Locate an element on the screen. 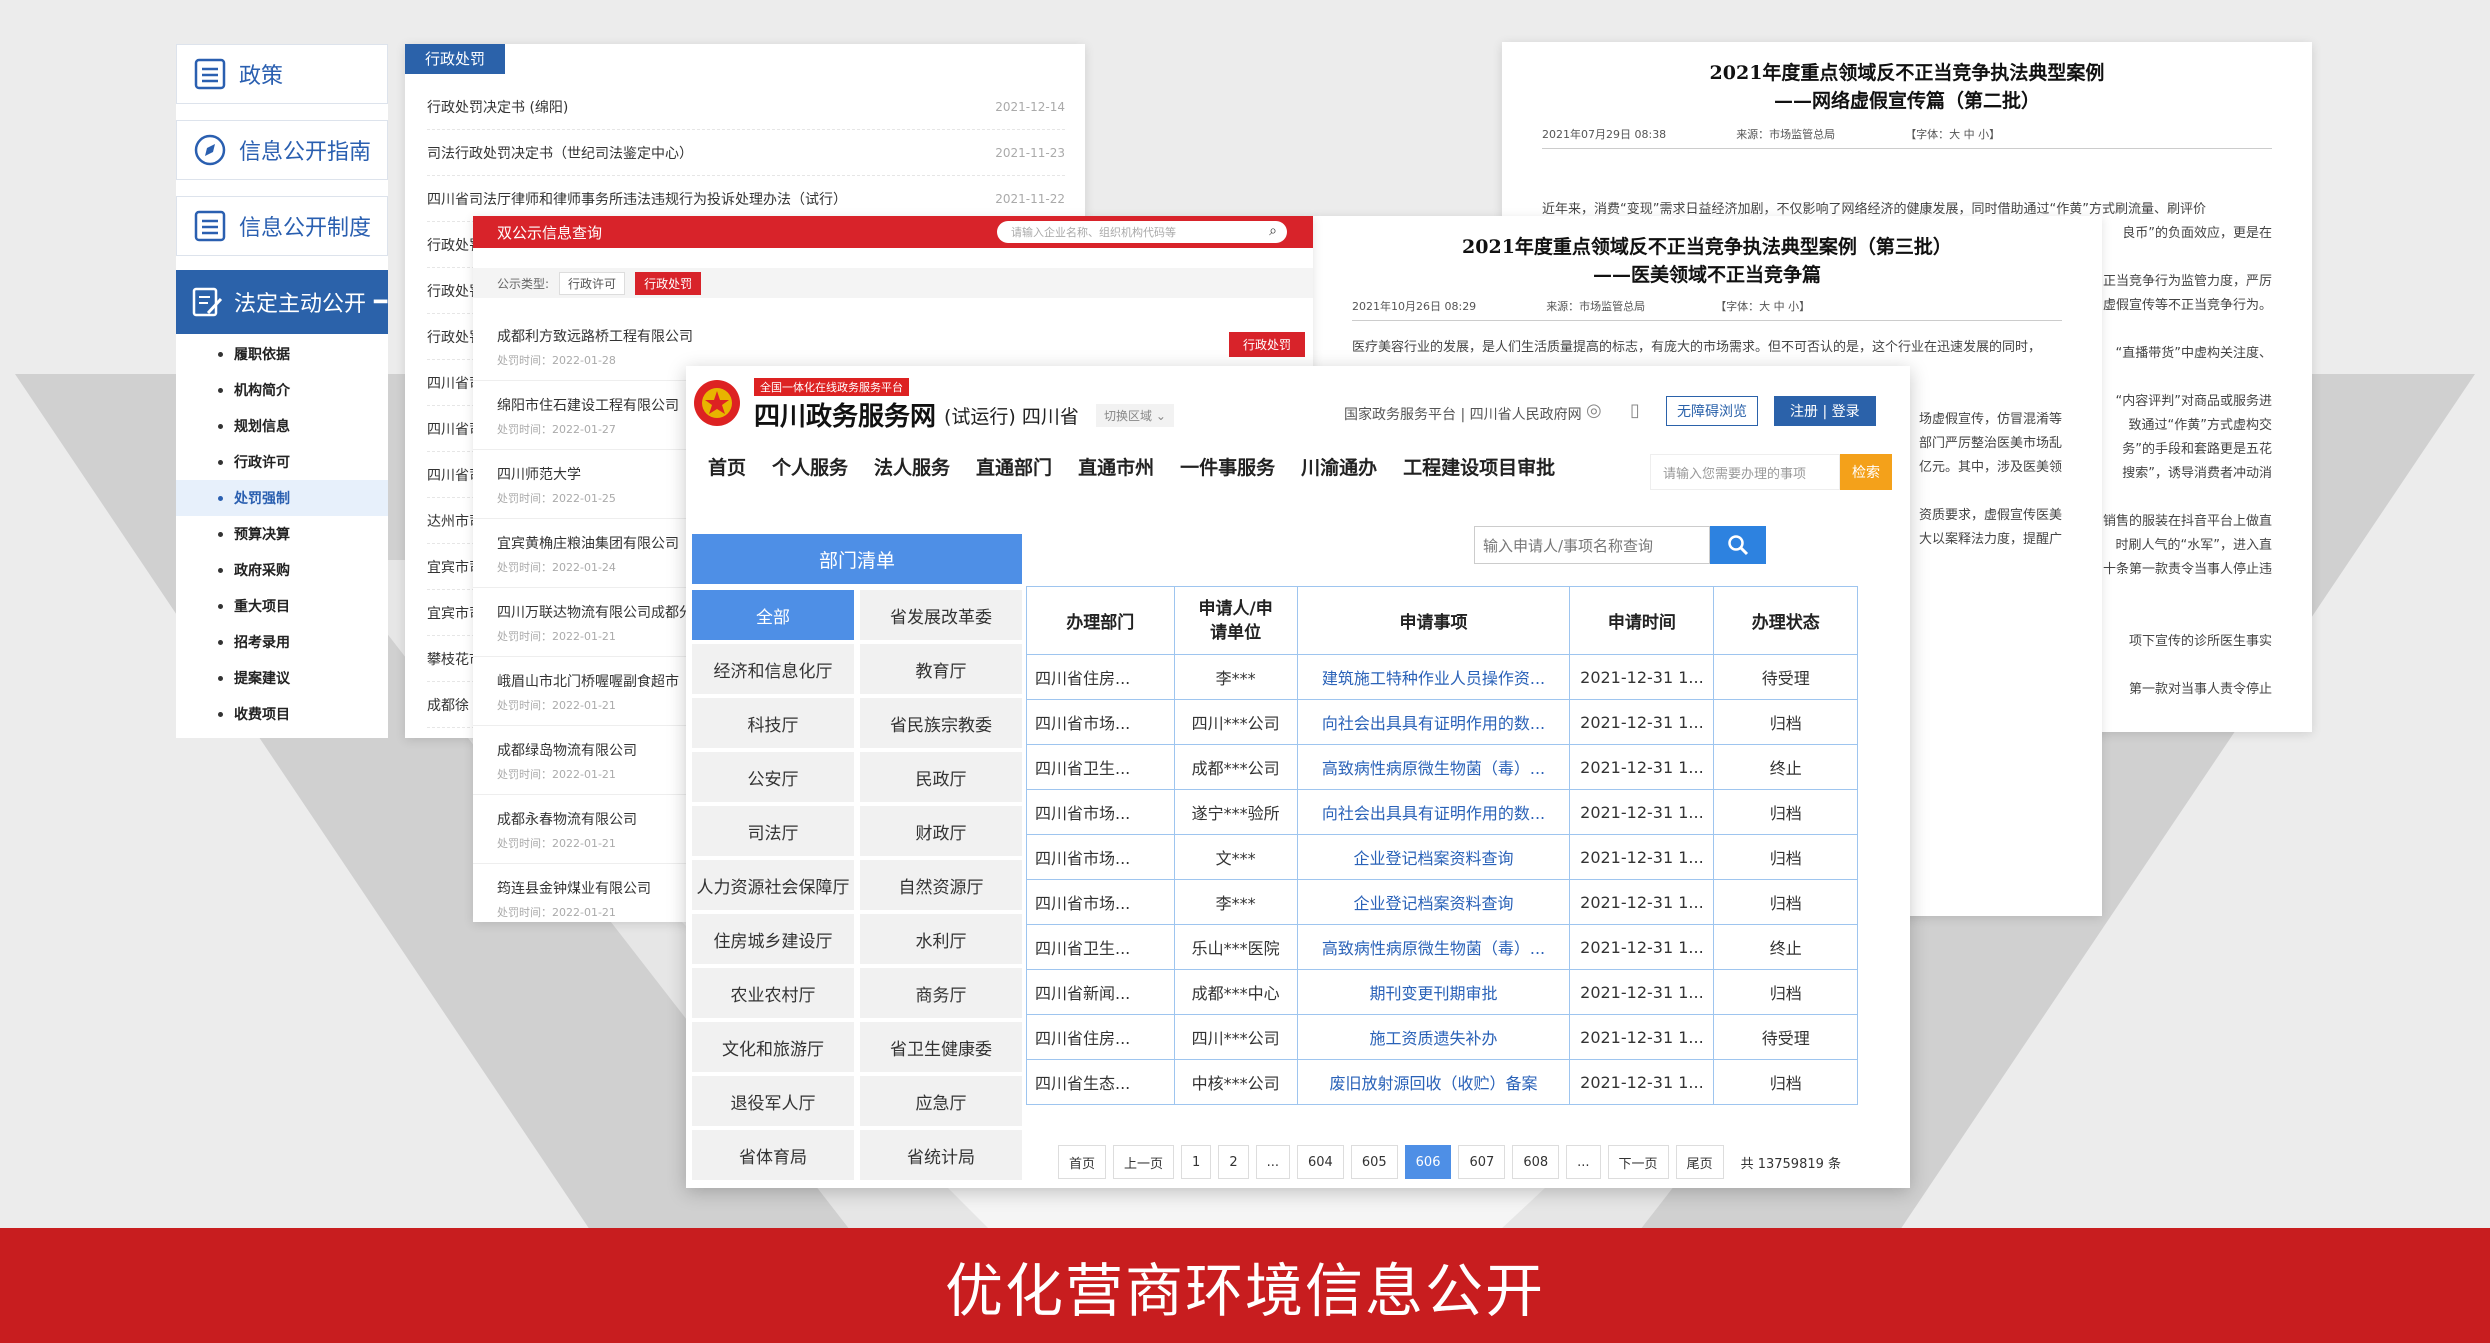 Image resolution: width=2490 pixels, height=1343 pixels. dept-item: 经济和信息化厅 is located at coordinates (773, 669).